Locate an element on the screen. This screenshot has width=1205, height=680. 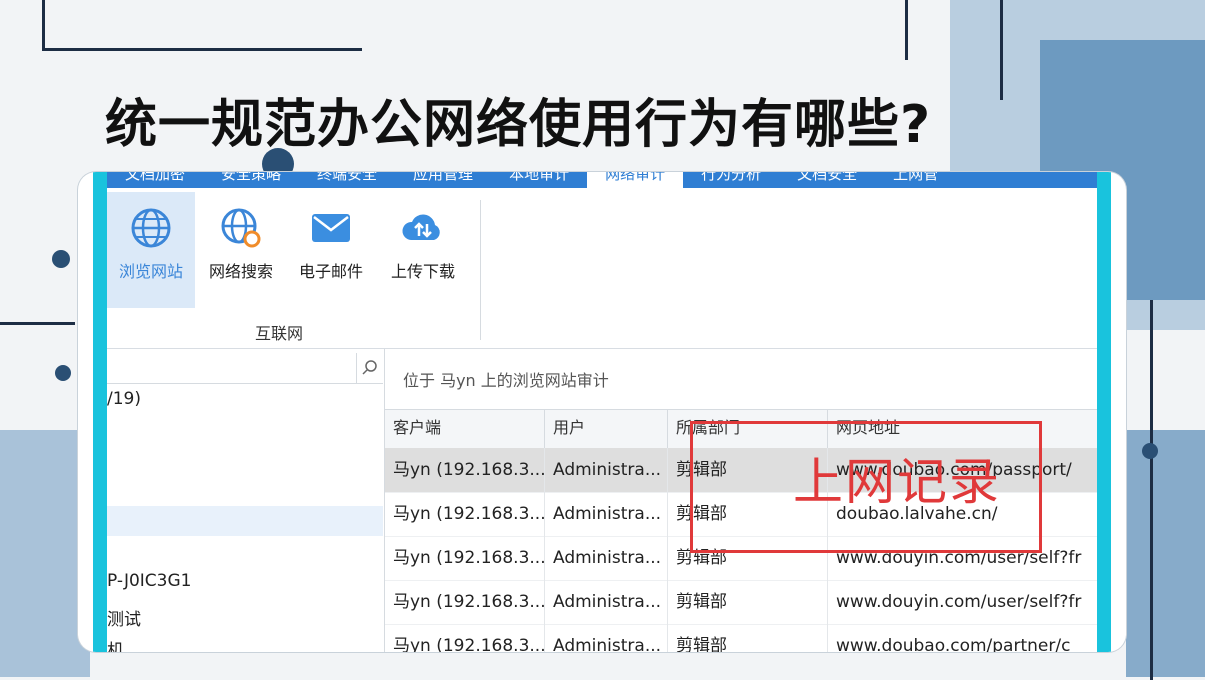
search-icon is located at coordinates (369, 367).